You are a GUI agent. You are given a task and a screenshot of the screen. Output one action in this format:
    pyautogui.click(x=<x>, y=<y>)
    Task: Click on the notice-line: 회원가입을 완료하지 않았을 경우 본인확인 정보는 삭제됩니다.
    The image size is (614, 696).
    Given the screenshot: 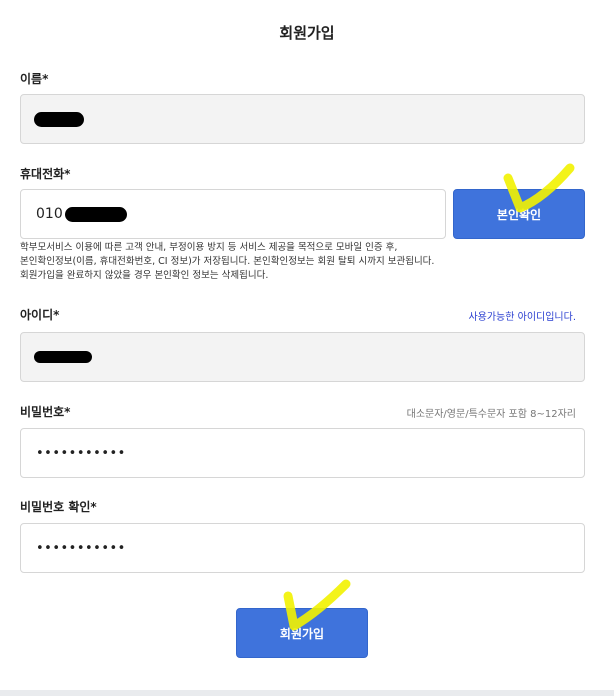 What is the action you would take?
    pyautogui.click(x=144, y=275)
    